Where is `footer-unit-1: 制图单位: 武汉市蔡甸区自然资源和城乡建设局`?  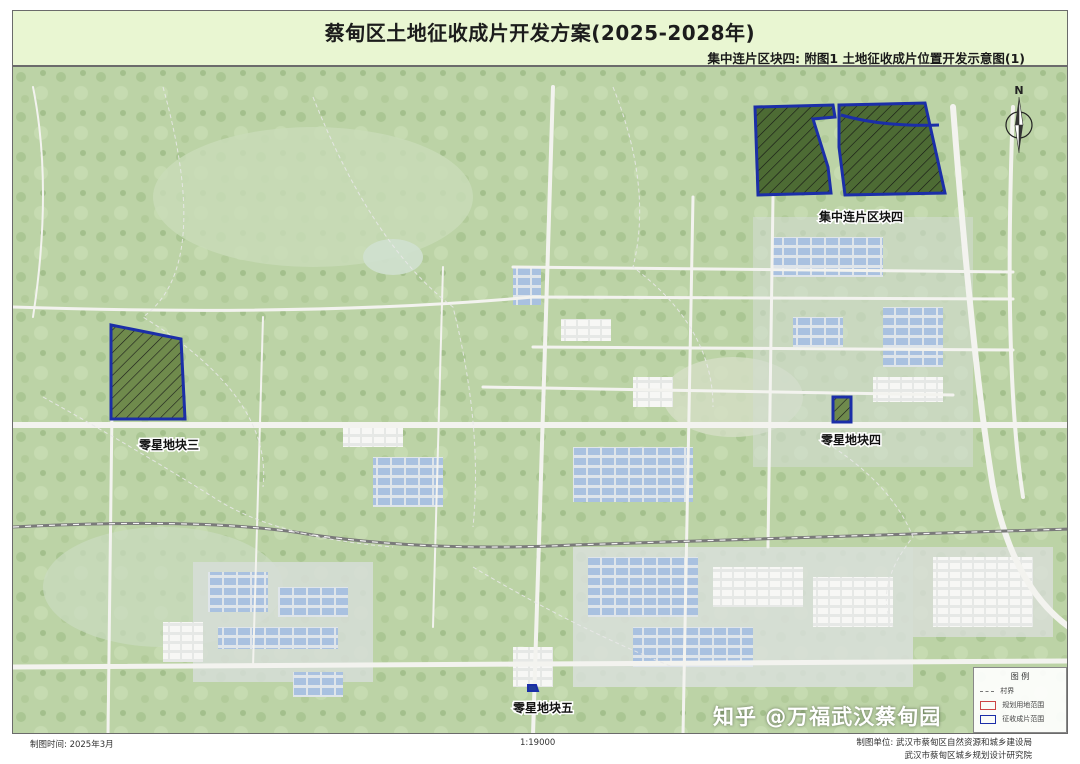 footer-unit-1: 制图单位: 武汉市蔡甸区自然资源和城乡建设局 is located at coordinates (944, 743).